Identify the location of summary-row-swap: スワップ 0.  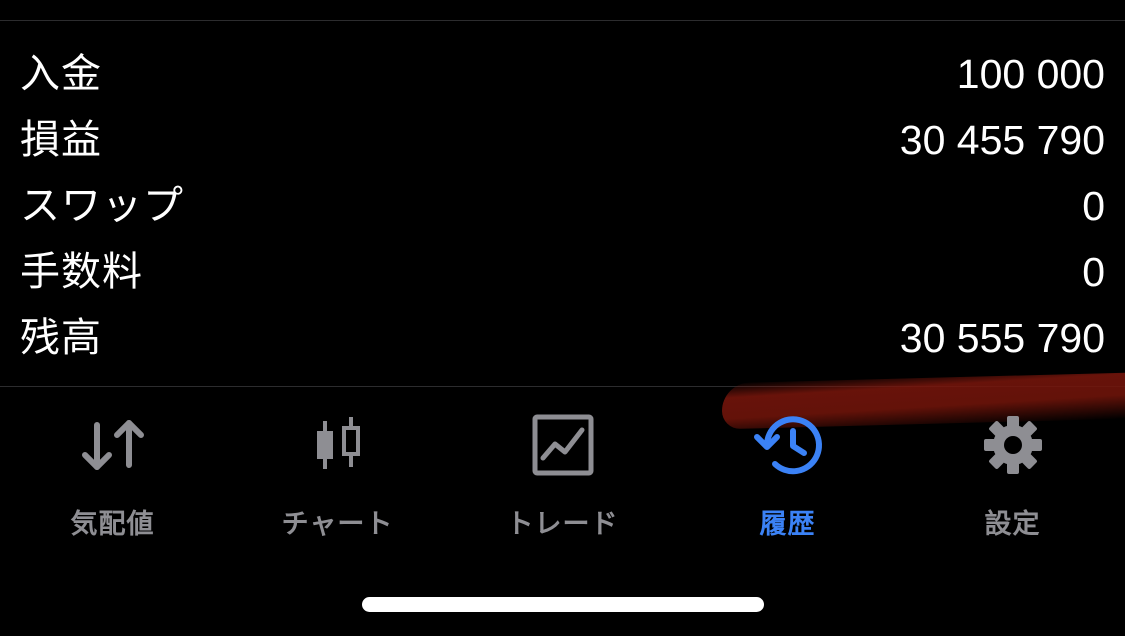
(562, 206).